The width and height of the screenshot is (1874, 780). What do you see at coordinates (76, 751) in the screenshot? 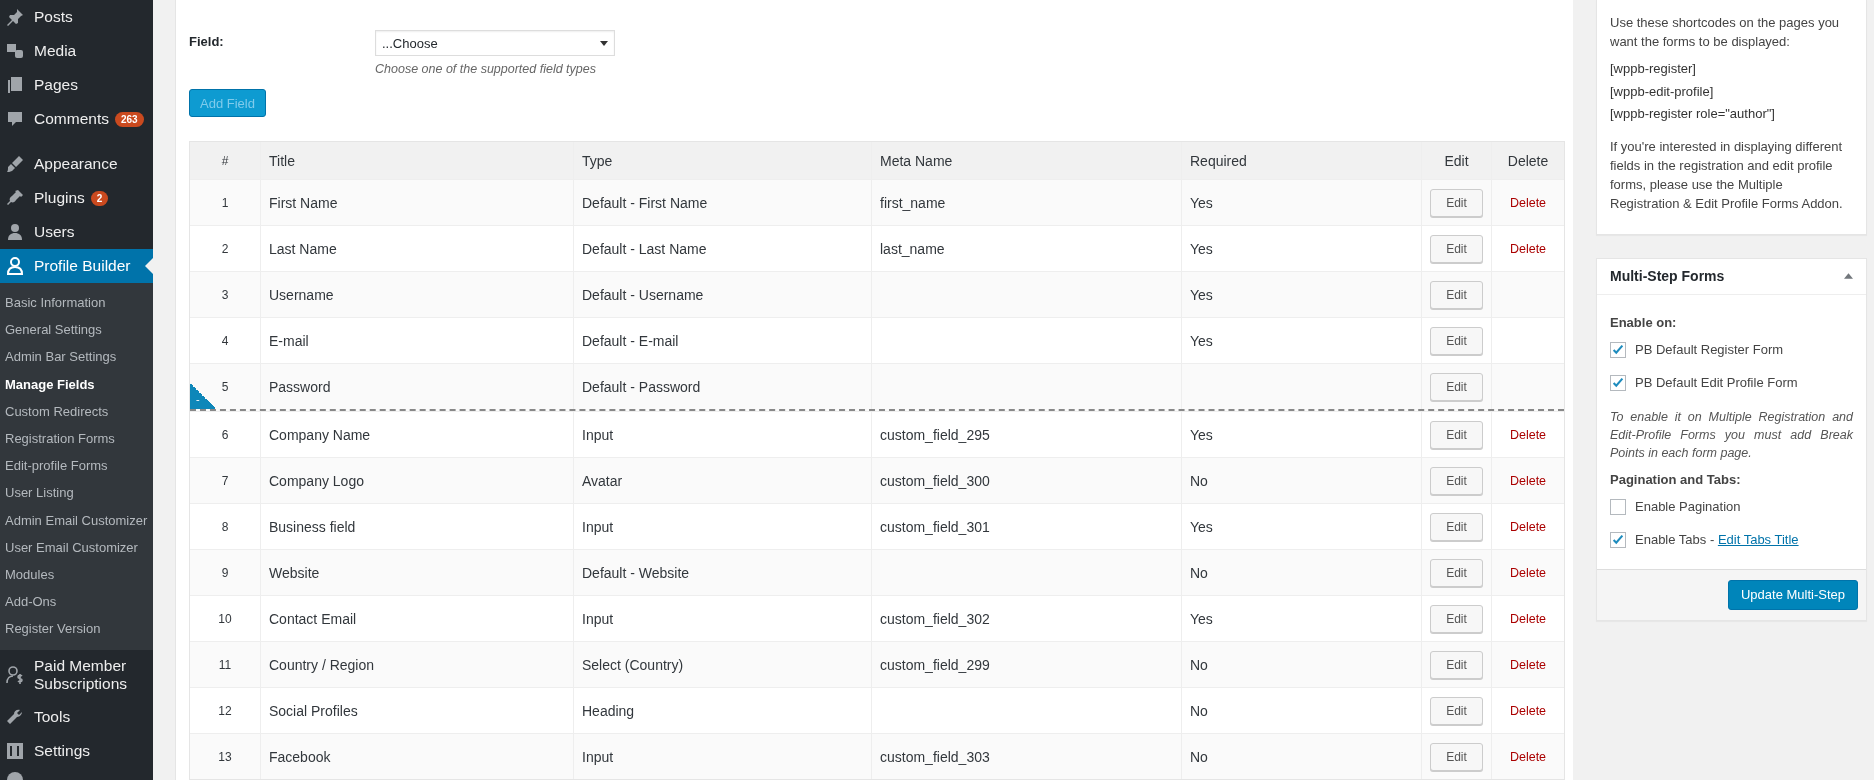
I see `sidebar-menu-item: Settings` at bounding box center [76, 751].